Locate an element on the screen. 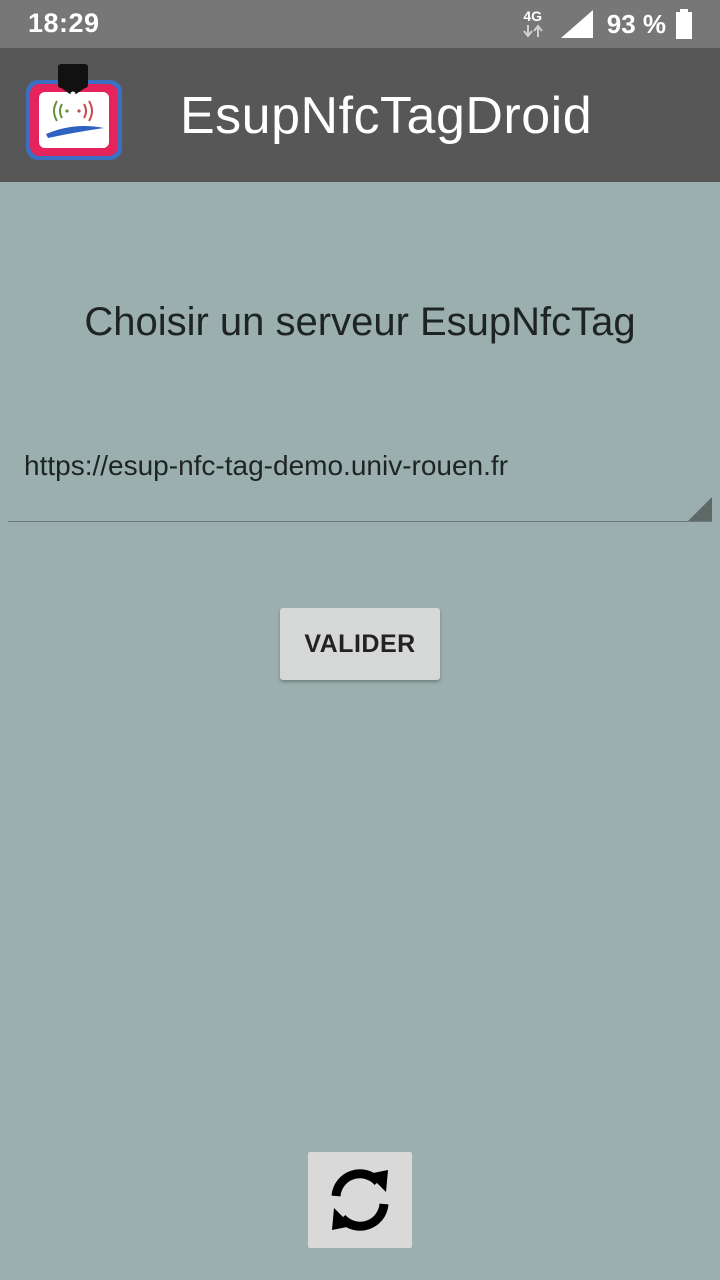 This screenshot has width=720, height=1280. signal-icon is located at coordinates (576, 24).